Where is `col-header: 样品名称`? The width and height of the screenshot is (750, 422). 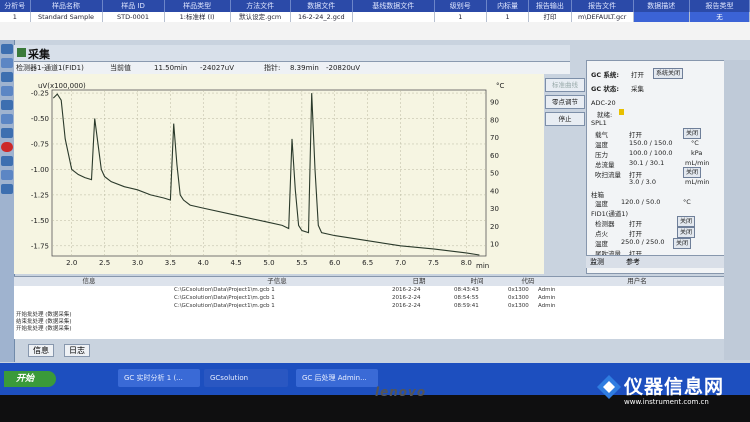 col-header: 样品名称 is located at coordinates (67, 6).